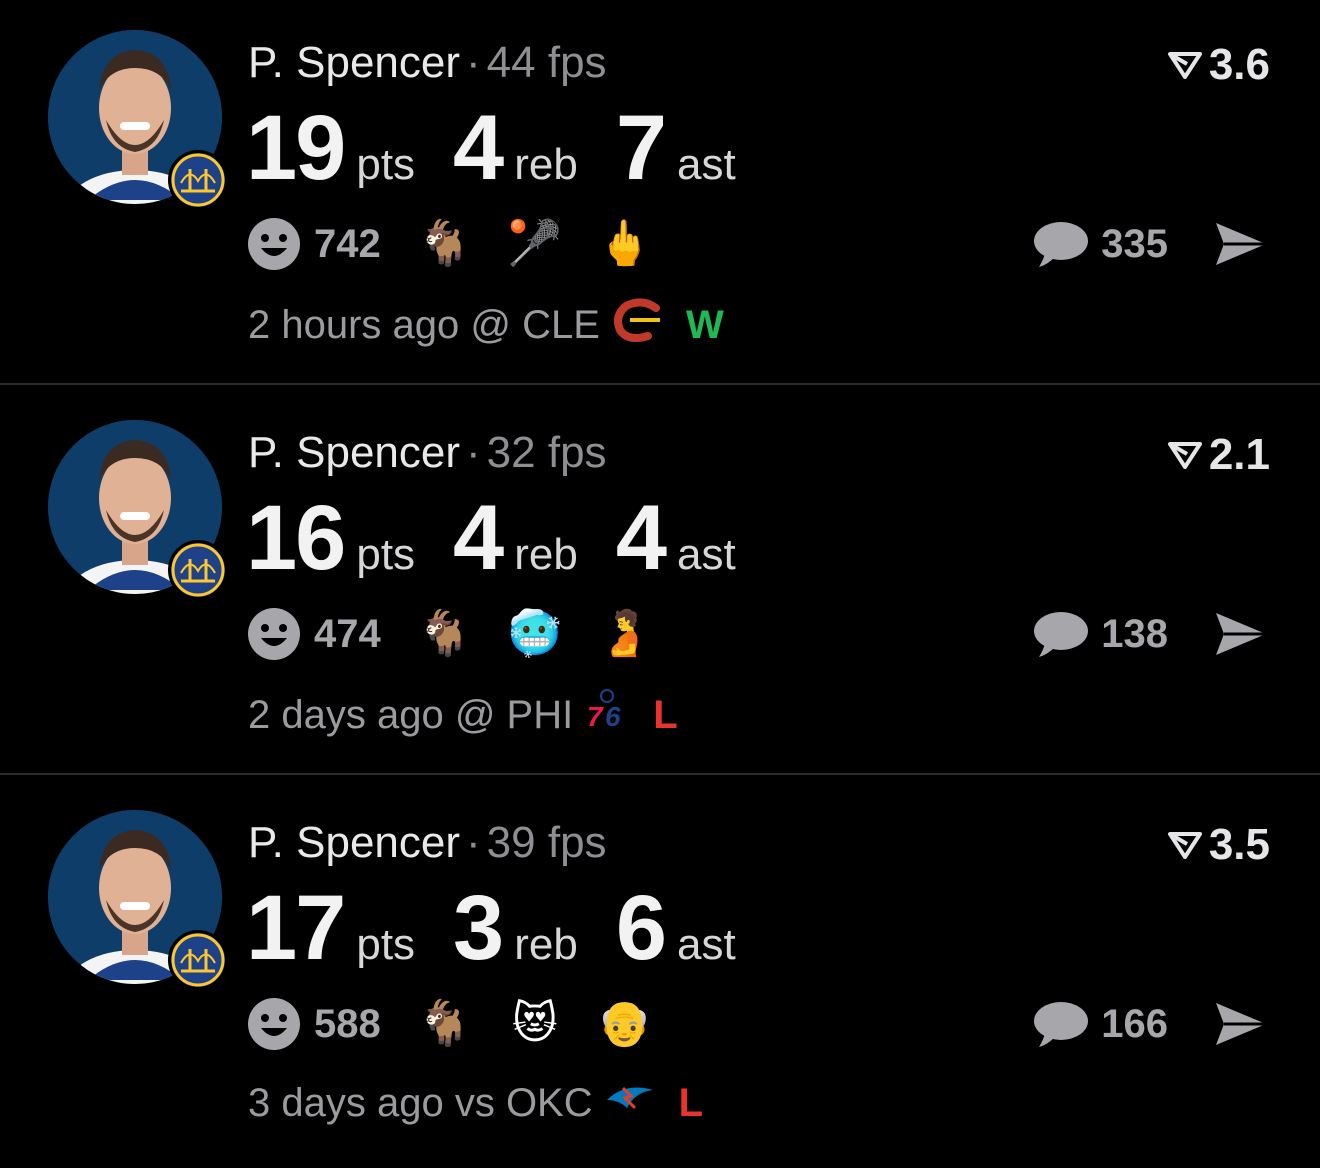 This screenshot has width=1320, height=1168. Describe the element at coordinates (478, 928) in the screenshot. I see `rebounds-value: 3` at that location.